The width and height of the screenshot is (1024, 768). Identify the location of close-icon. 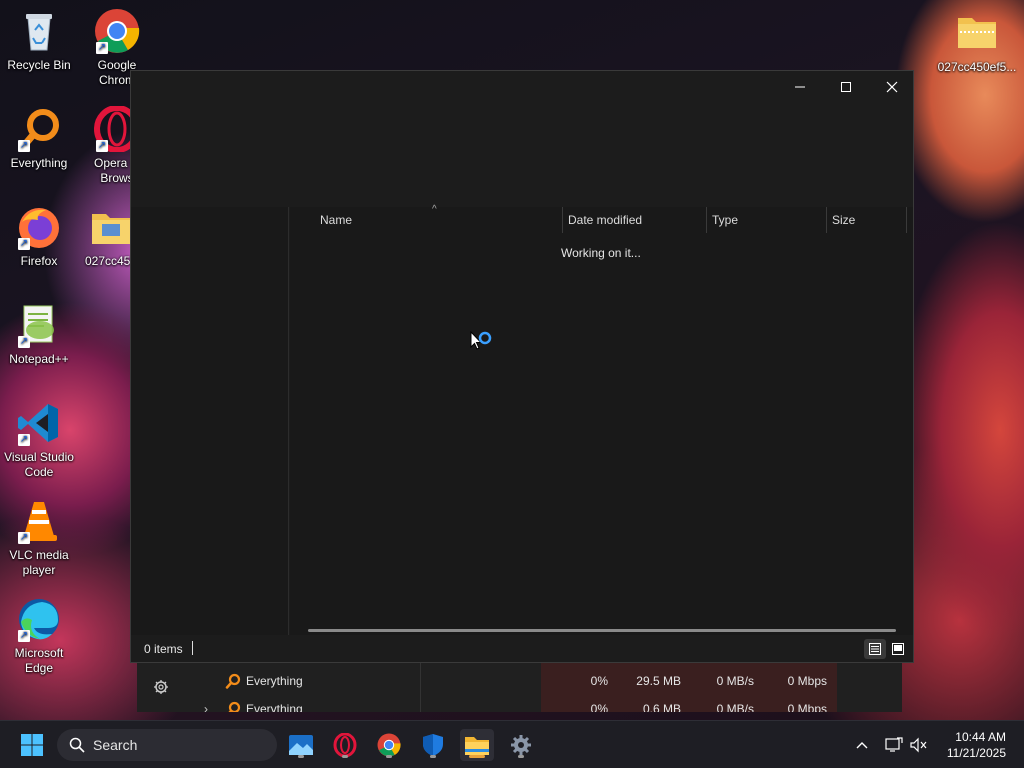
(892, 87).